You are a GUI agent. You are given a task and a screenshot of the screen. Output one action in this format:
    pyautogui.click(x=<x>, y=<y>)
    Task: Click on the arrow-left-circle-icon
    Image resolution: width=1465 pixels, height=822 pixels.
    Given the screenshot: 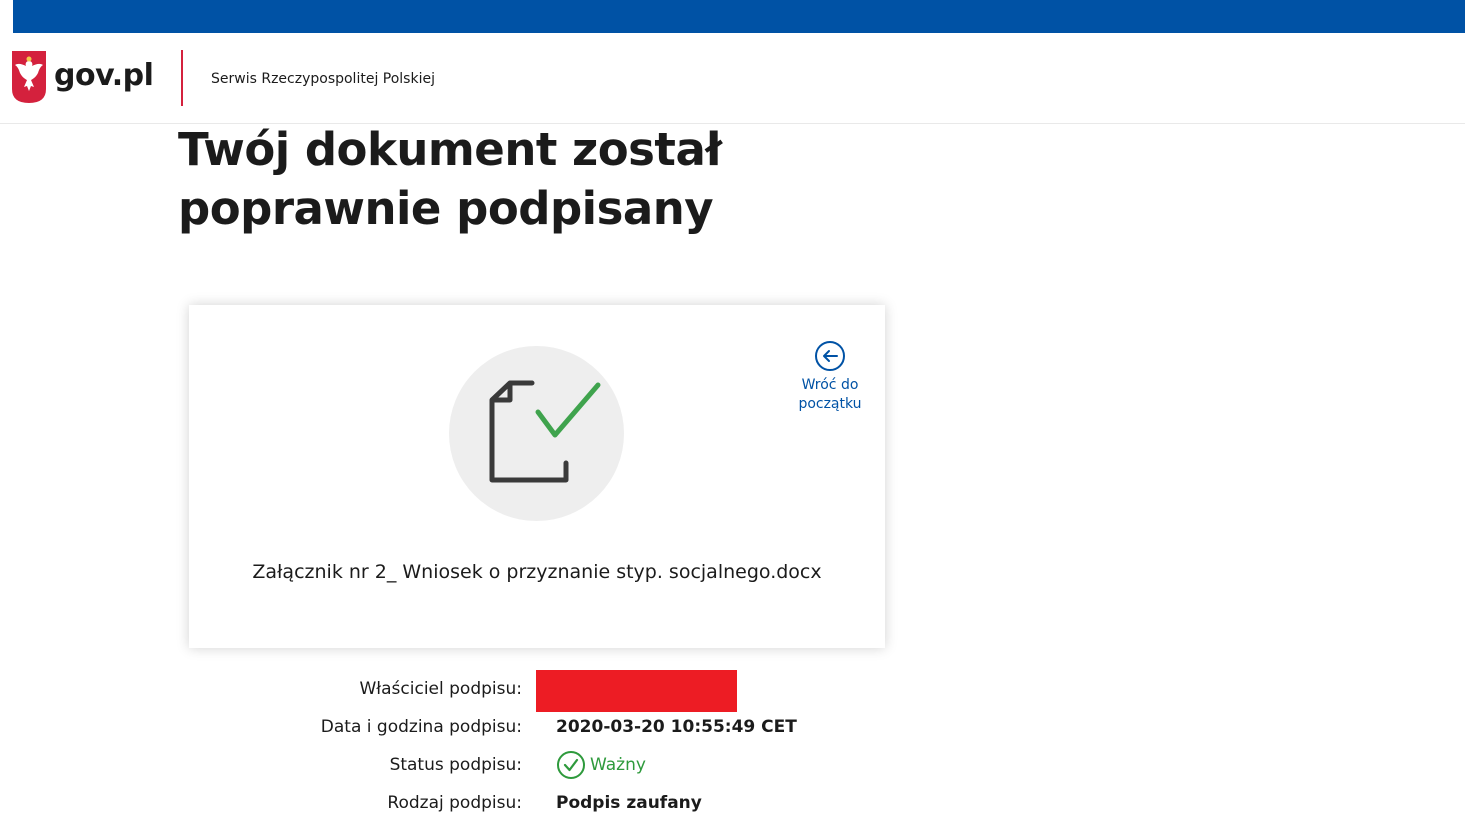 What is the action you would take?
    pyautogui.click(x=830, y=356)
    